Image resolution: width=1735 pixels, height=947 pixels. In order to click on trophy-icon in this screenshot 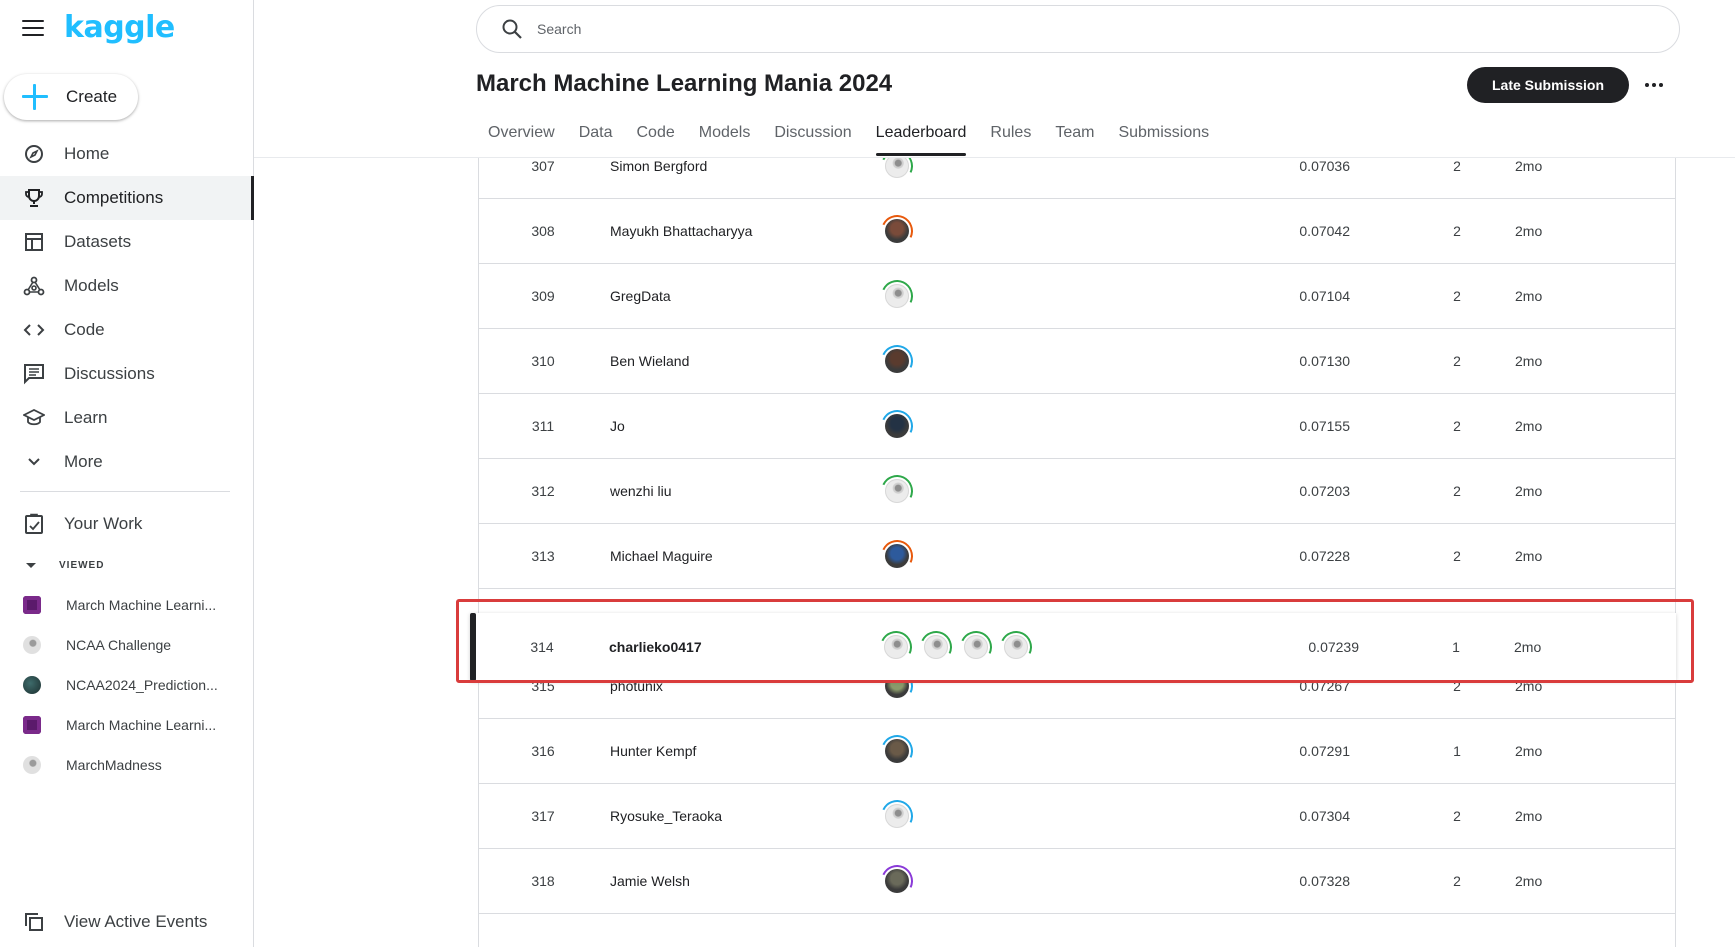, I will do `click(34, 198)`.